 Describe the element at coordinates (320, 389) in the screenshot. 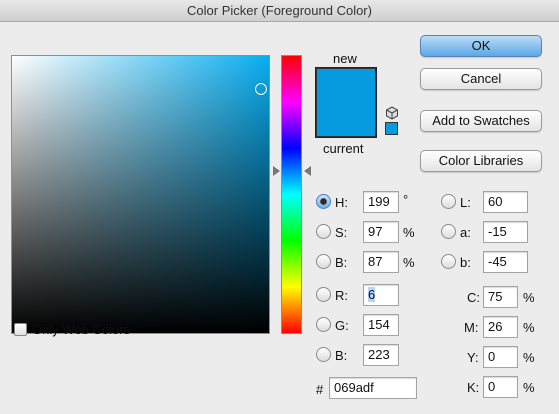

I see `hex-label: #` at that location.